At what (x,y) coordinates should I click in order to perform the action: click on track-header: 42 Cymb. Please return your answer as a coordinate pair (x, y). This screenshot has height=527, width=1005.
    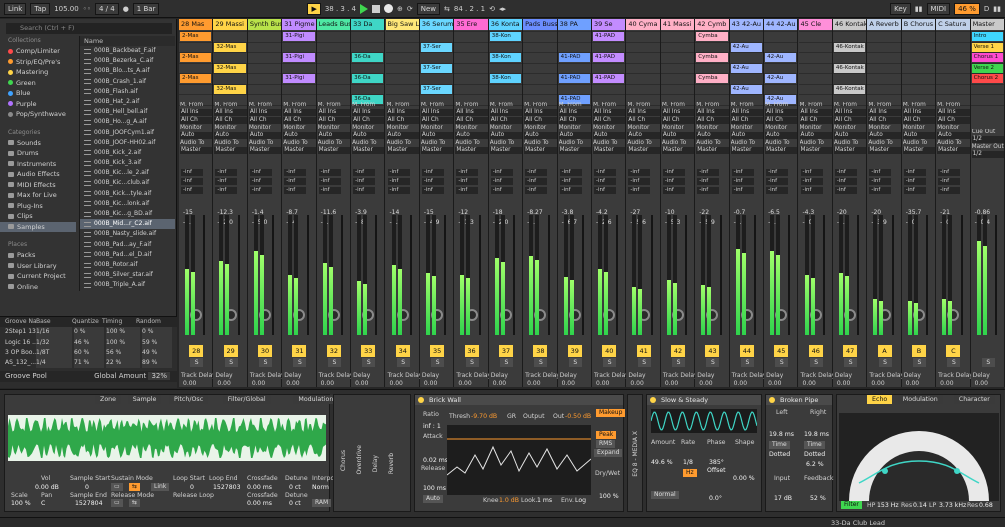
    Looking at the image, I should click on (712, 24).